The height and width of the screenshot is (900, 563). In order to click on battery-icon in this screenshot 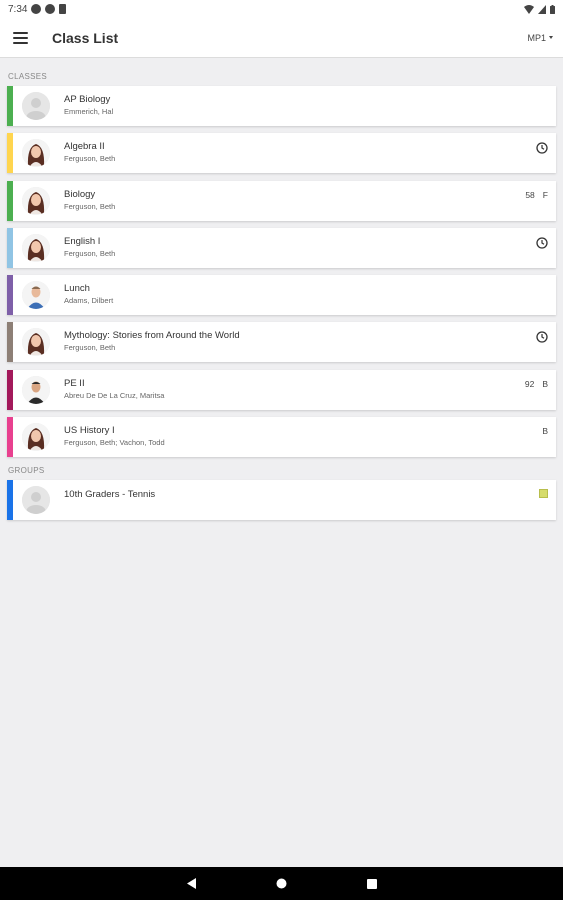, I will do `click(552, 9)`.